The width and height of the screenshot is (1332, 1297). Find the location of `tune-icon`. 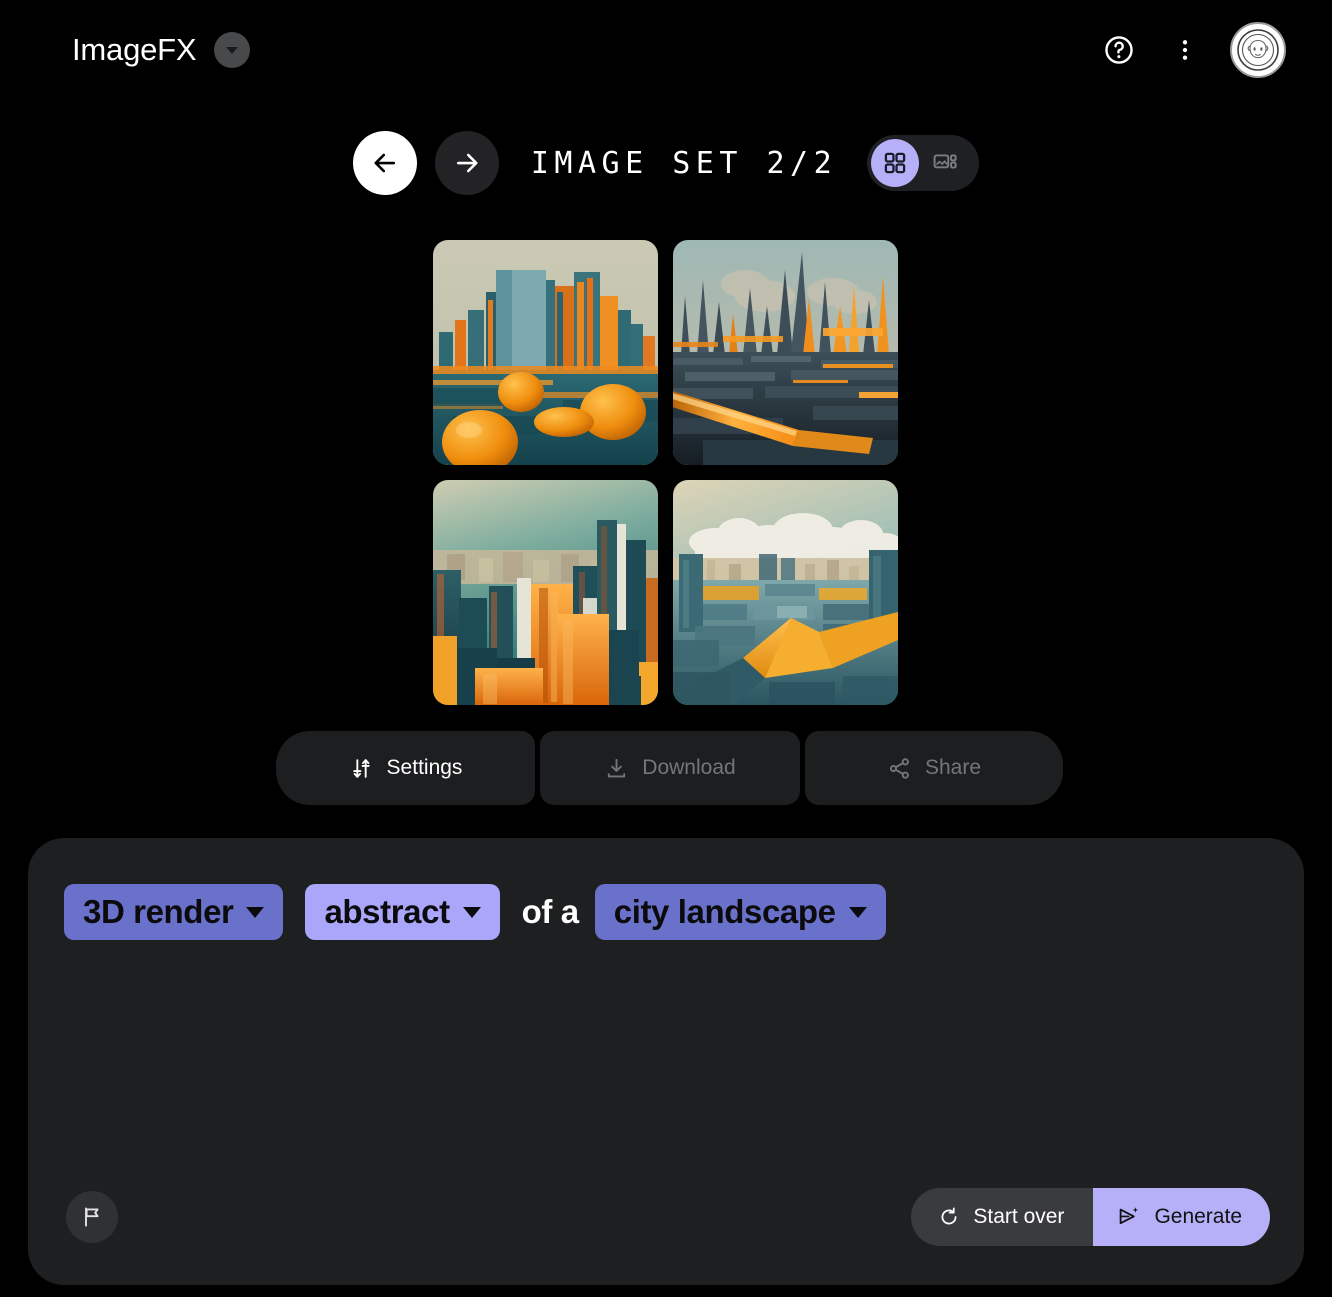

tune-icon is located at coordinates (361, 768).